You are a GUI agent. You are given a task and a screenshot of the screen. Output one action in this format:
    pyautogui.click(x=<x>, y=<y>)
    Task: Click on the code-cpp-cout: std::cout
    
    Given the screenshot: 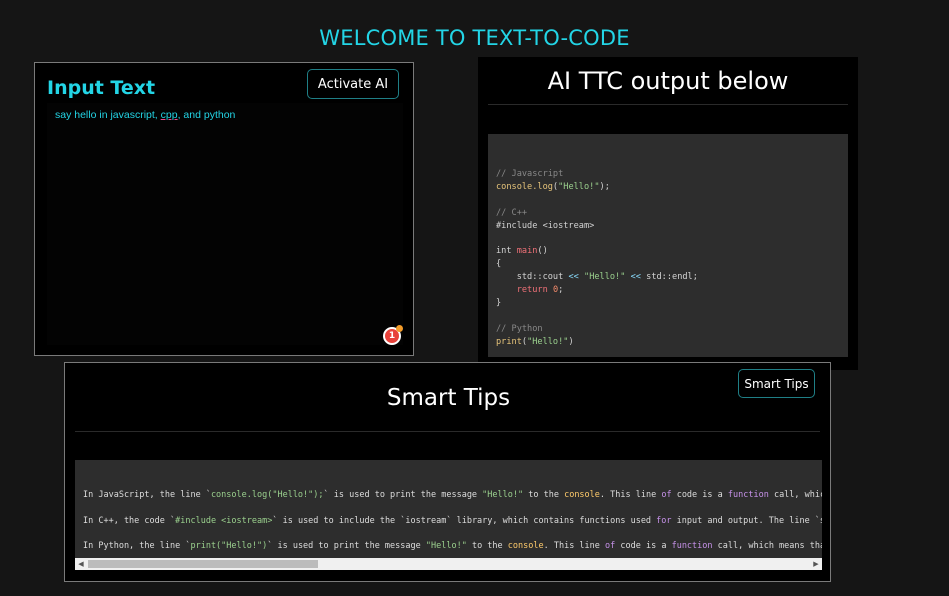 What is the action you would take?
    pyautogui.click(x=540, y=277)
    